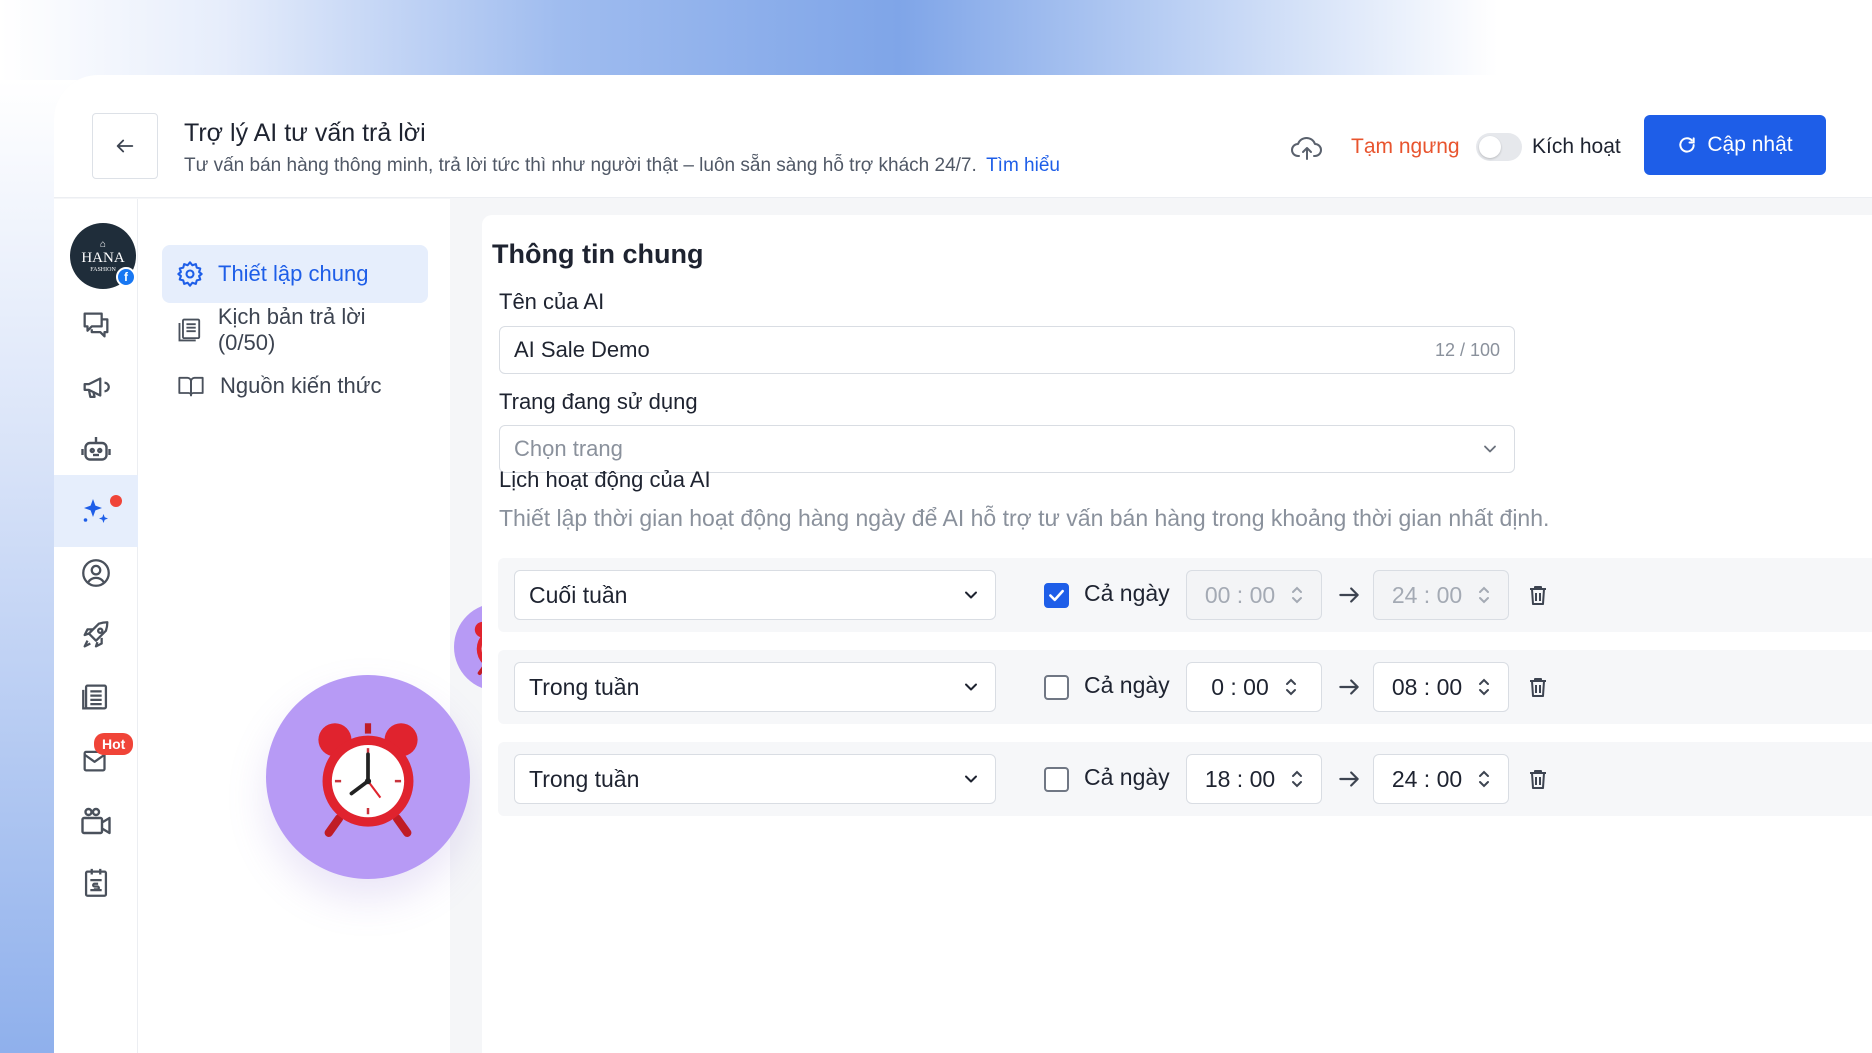 The width and height of the screenshot is (1872, 1053). What do you see at coordinates (582, 349) in the screenshot?
I see `ai-name-value: AI Sale Demo` at bounding box center [582, 349].